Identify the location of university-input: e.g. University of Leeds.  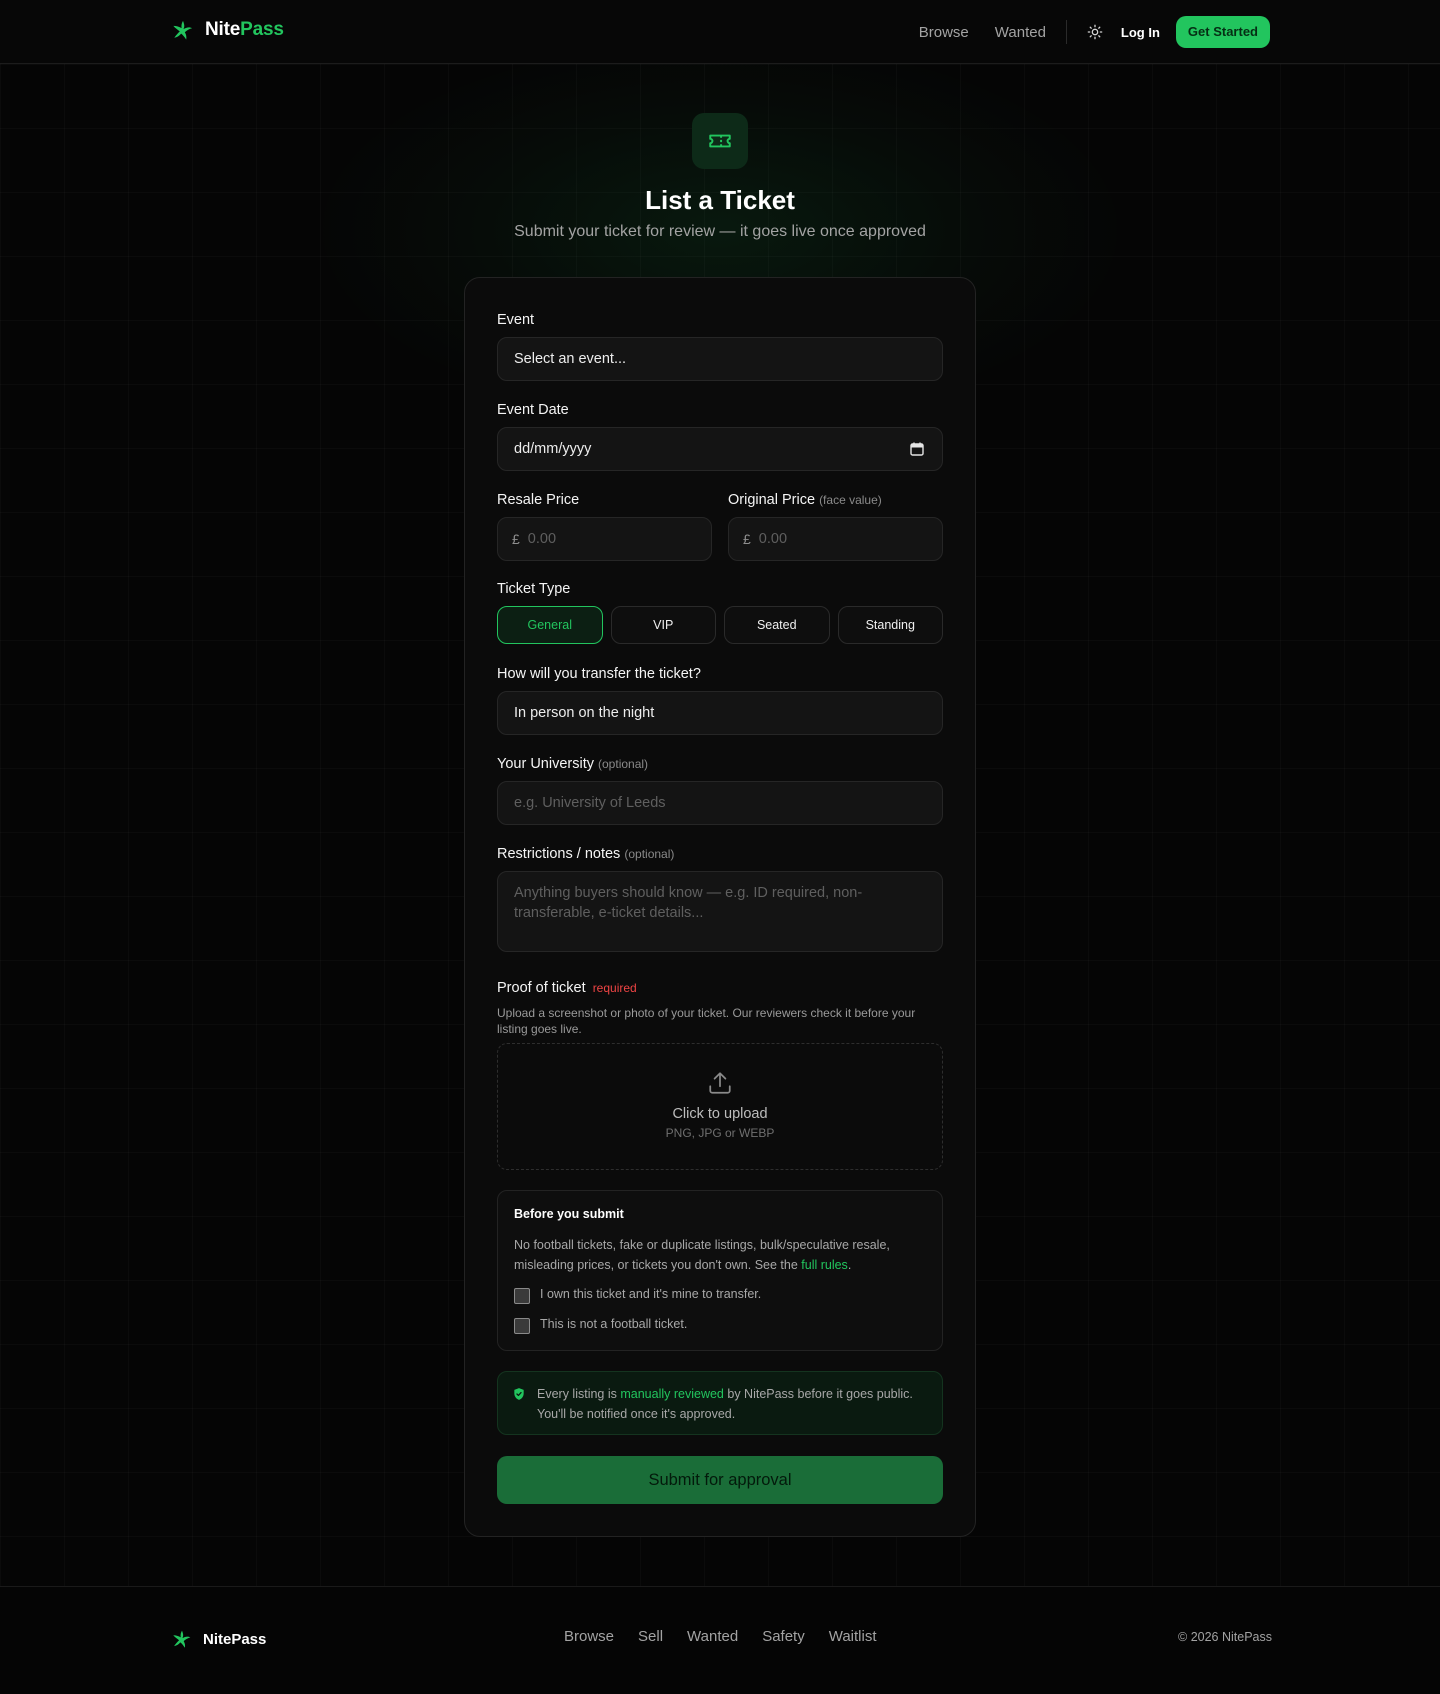
(720, 803).